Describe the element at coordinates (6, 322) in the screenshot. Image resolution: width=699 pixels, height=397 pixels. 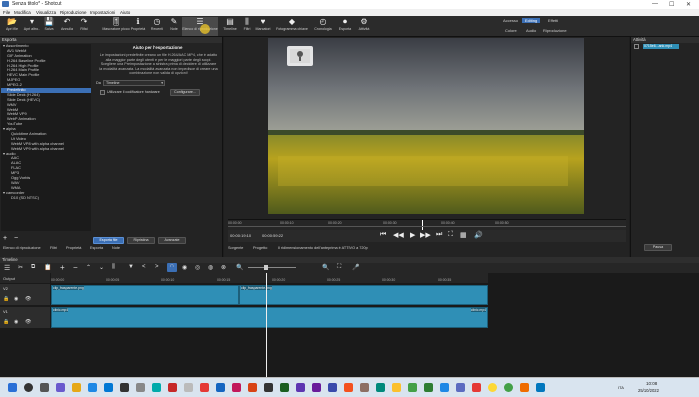
I see `lock-icon: 🔒` at that location.